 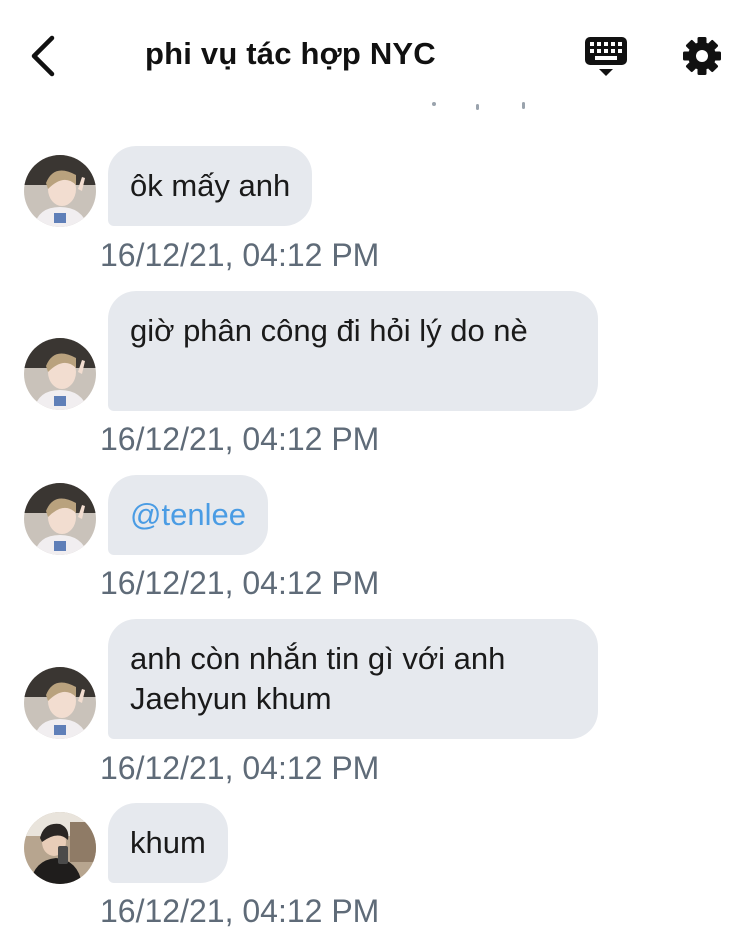 I want to click on scrolled-content-fragment, so click(x=478, y=106).